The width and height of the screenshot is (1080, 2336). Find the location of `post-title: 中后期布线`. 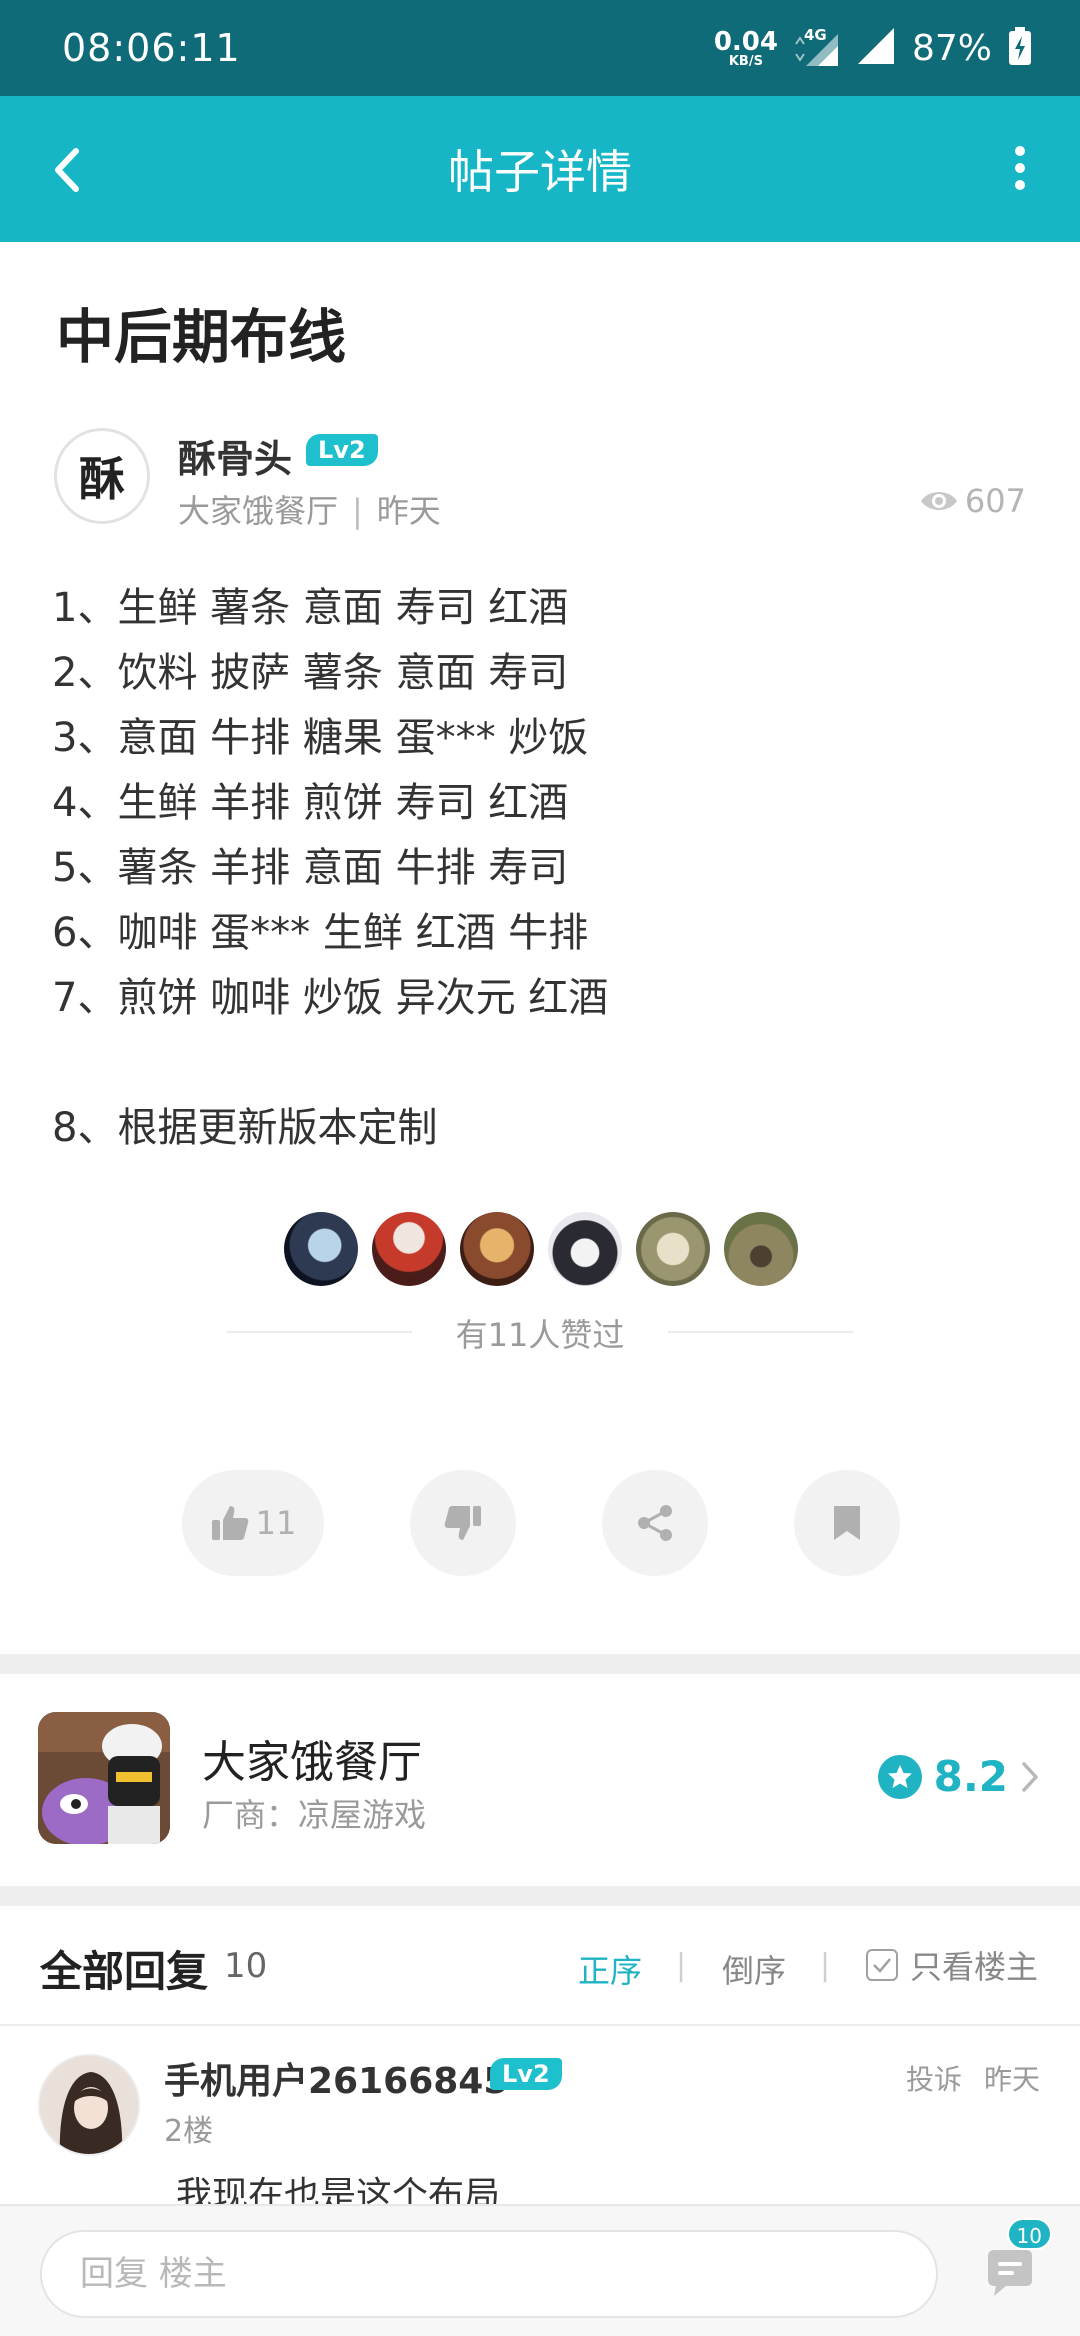

post-title: 中后期布线 is located at coordinates (201, 337).